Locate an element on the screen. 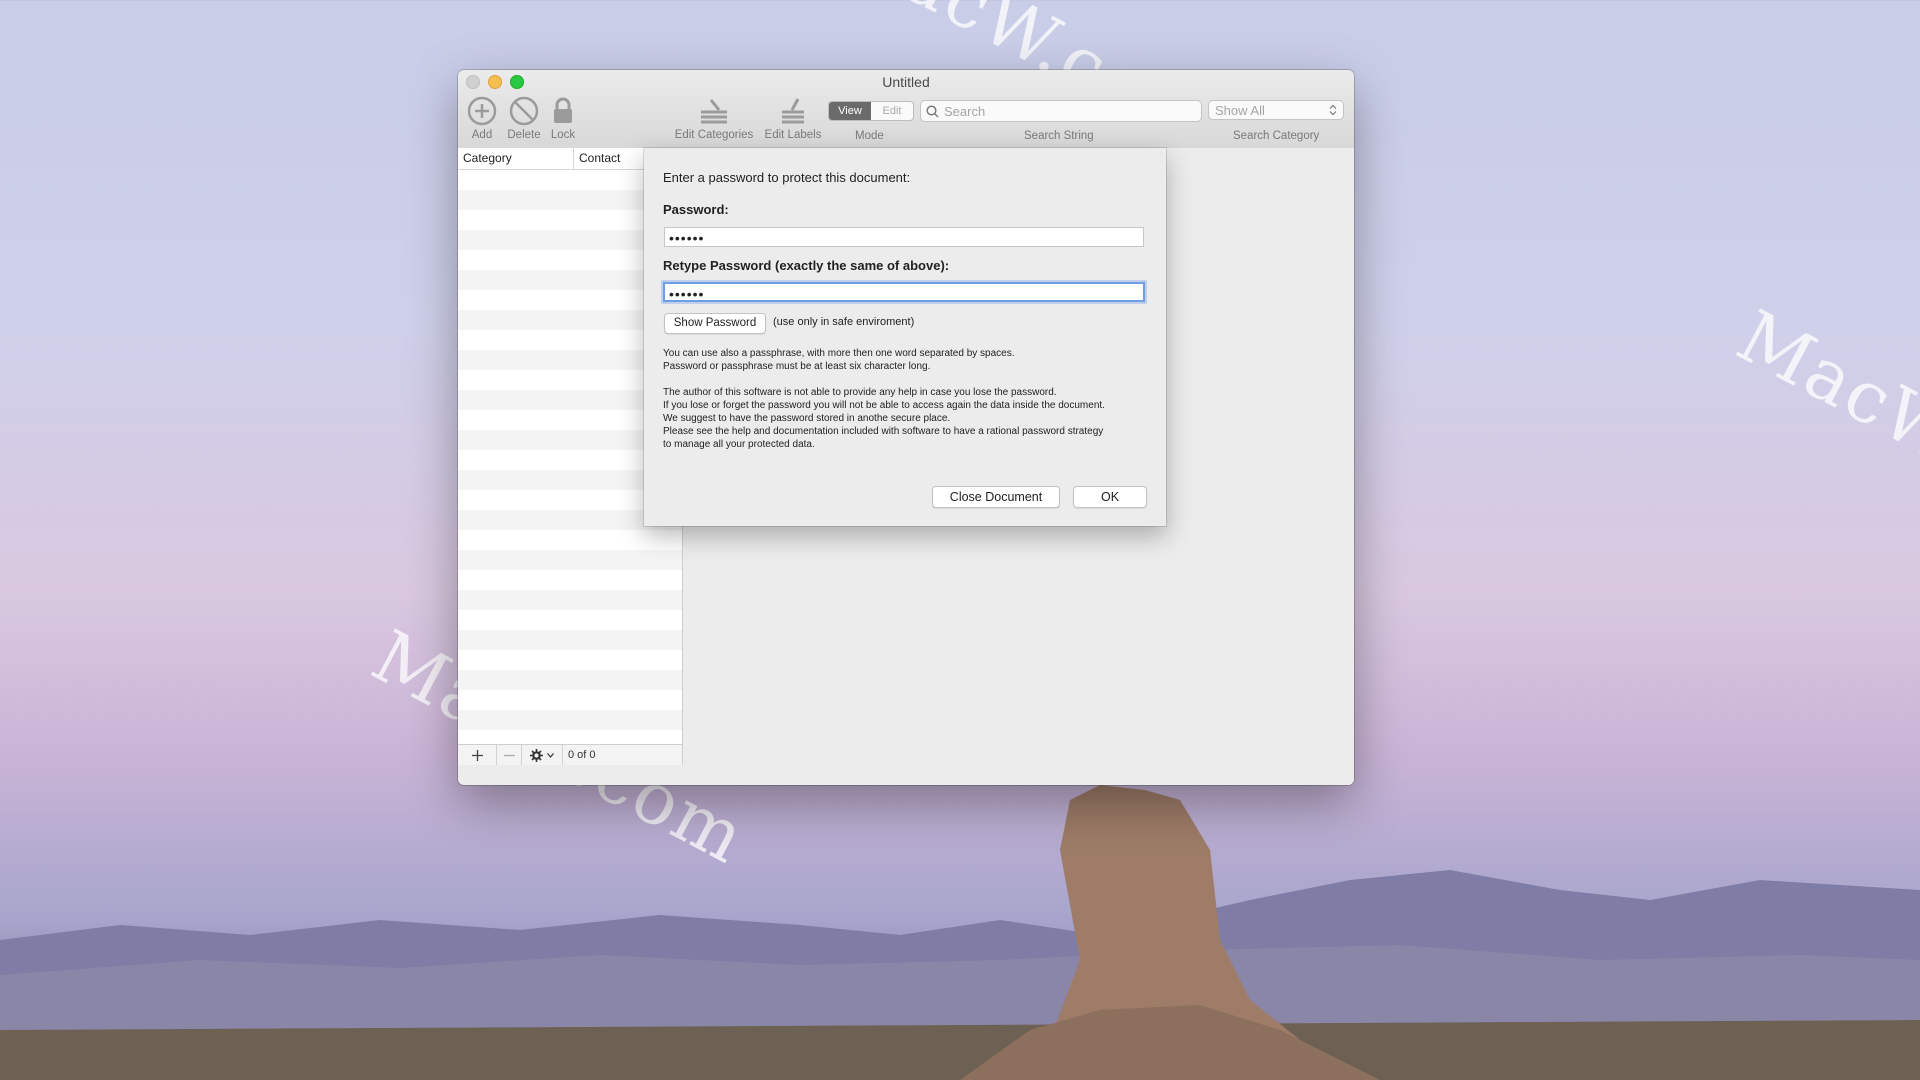  mode-segmented-control: View Edit is located at coordinates (871, 111).